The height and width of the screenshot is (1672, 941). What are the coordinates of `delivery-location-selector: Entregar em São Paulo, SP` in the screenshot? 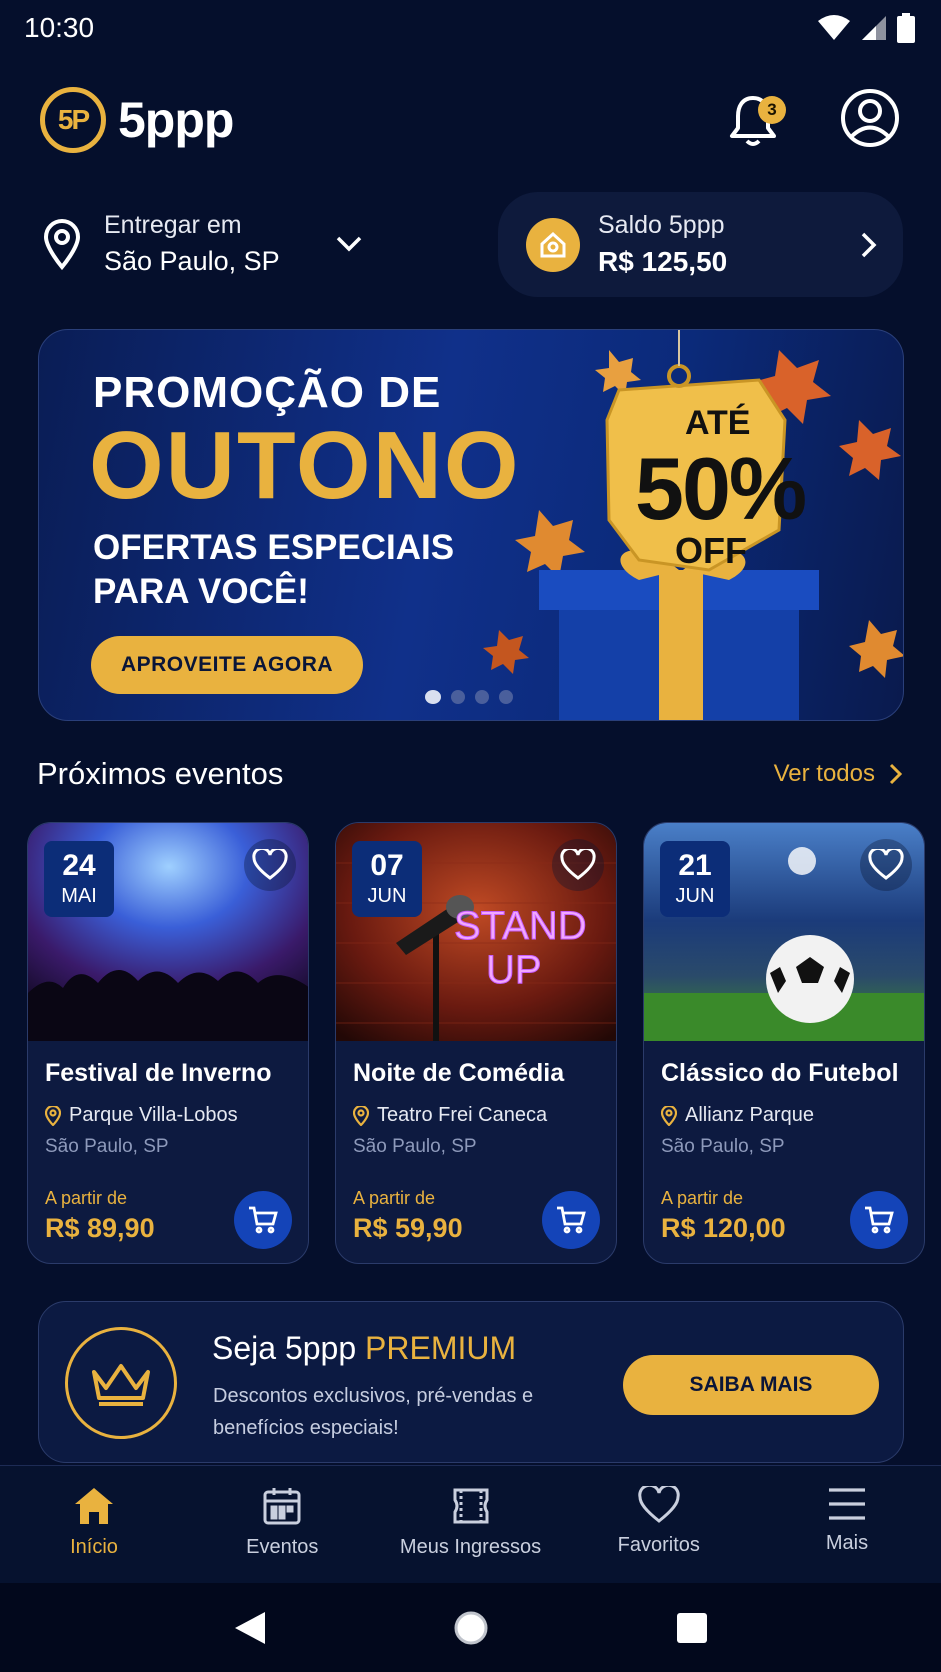 It's located at (207, 244).